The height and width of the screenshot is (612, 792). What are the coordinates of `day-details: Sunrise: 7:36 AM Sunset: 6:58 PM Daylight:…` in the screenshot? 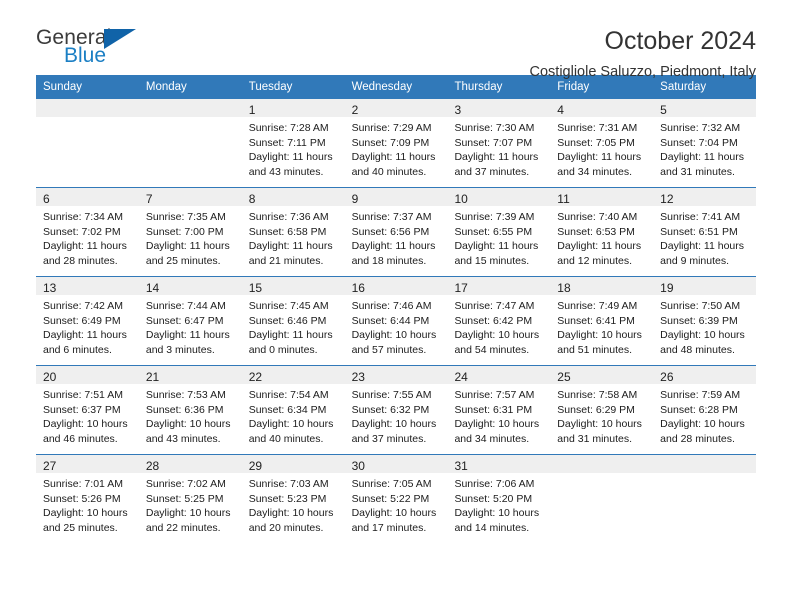 It's located at (293, 237).